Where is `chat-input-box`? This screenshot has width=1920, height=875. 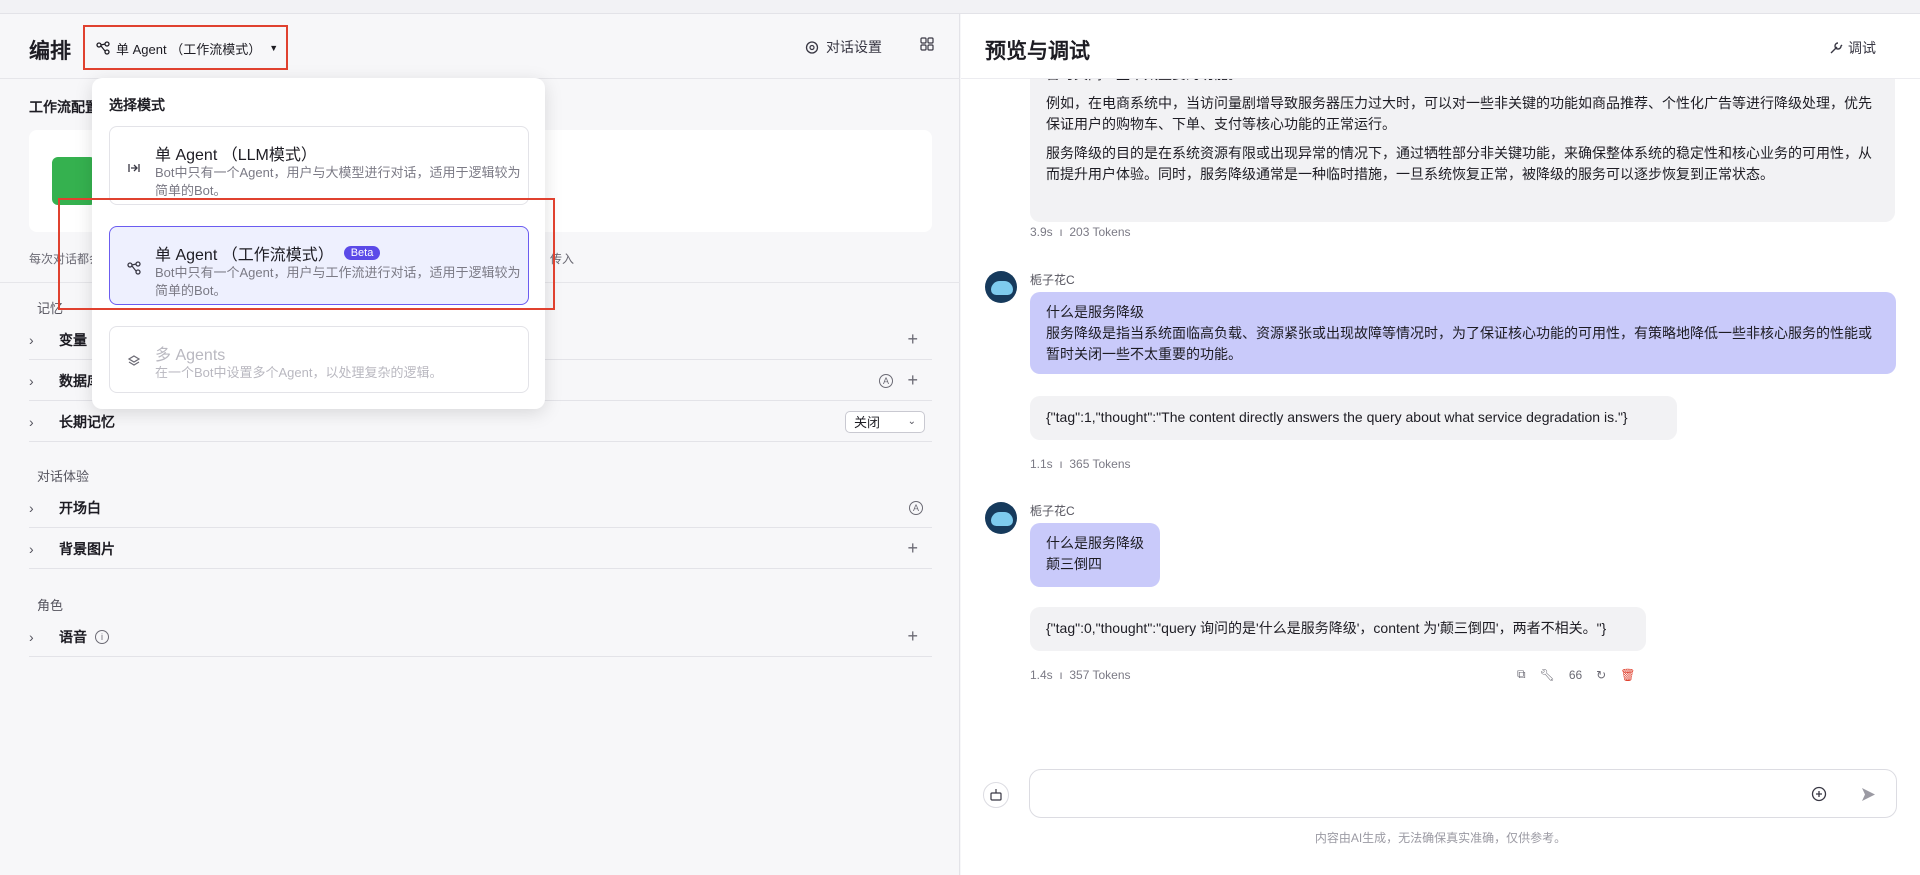
chat-input-box is located at coordinates (1463, 793).